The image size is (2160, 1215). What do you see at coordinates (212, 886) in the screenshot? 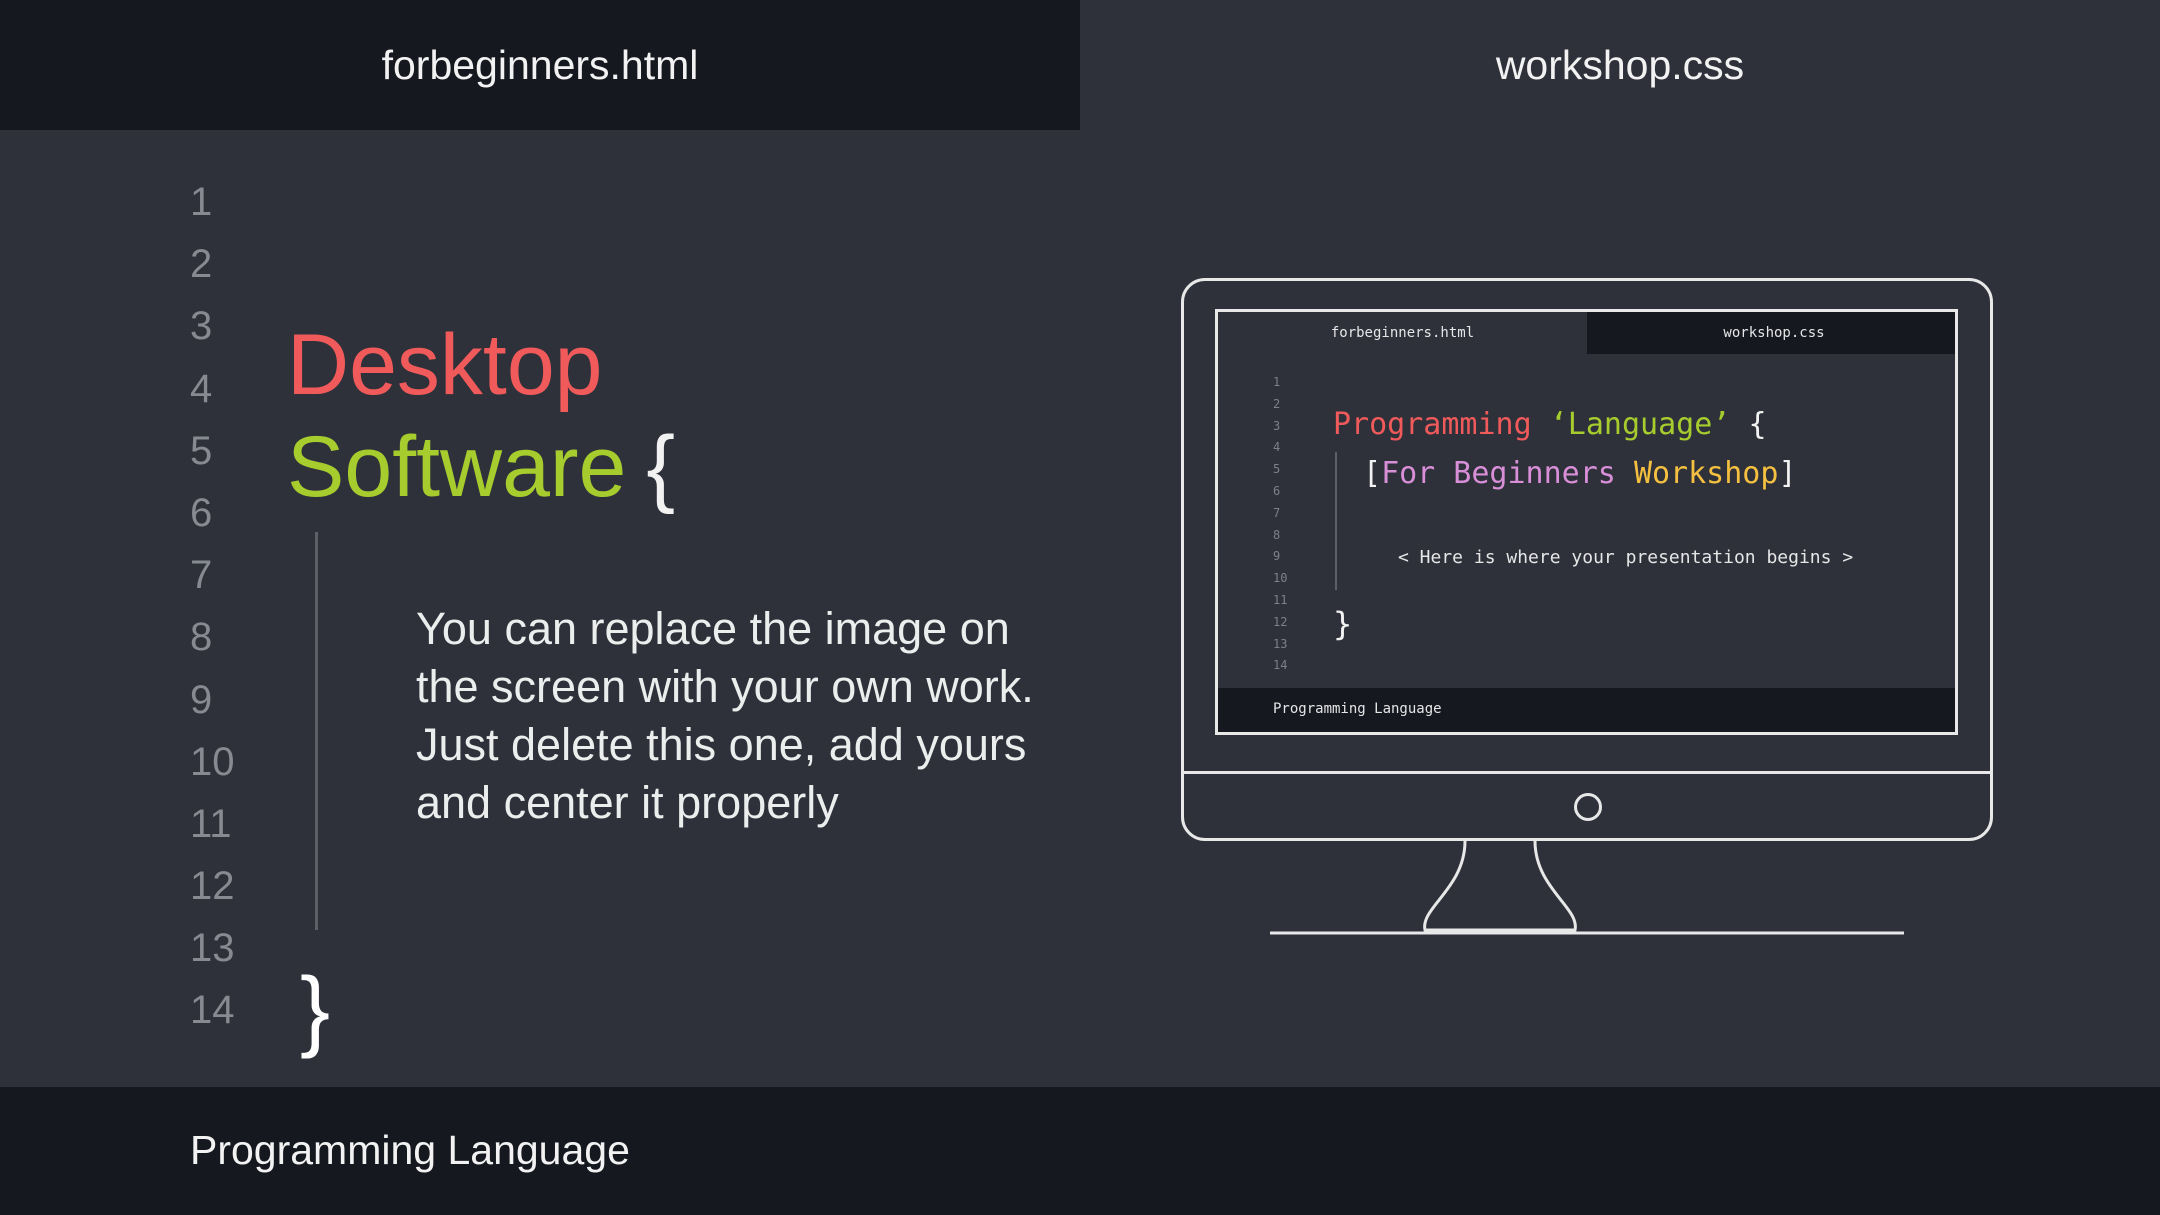
I see `line-number: 12` at bounding box center [212, 886].